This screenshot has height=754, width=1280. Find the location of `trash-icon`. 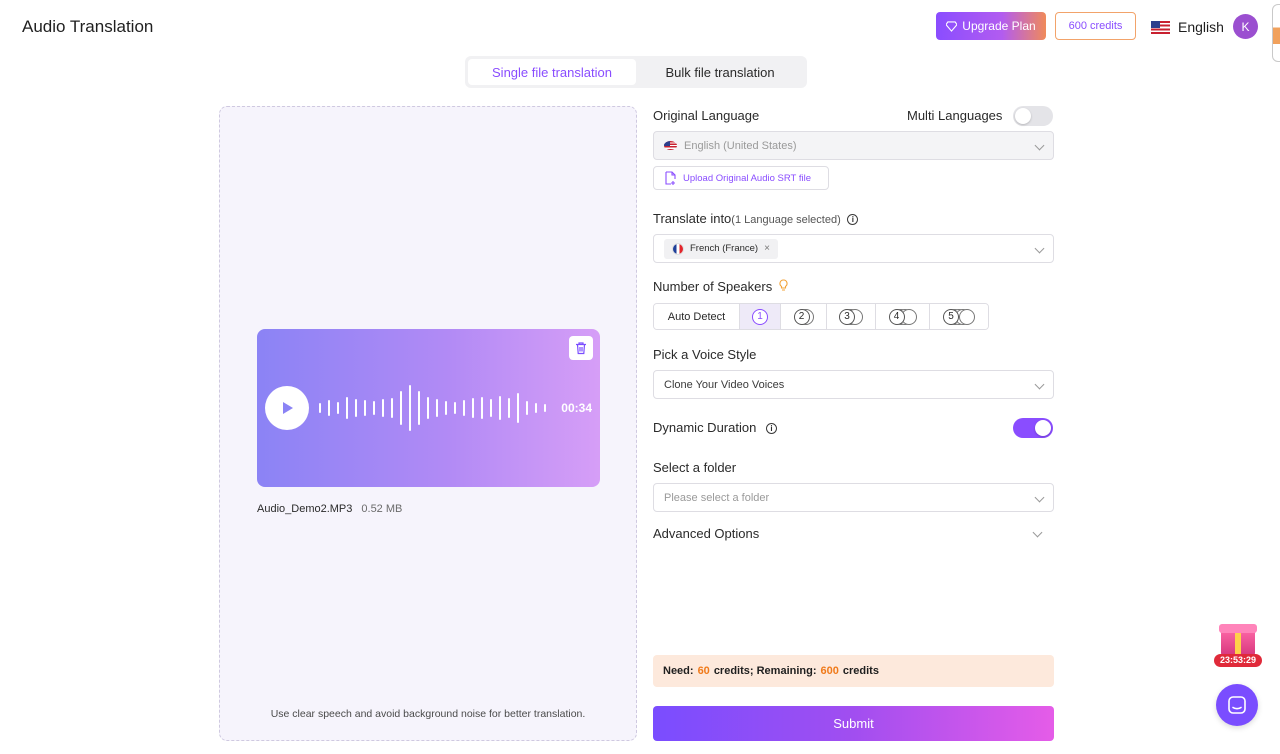

trash-icon is located at coordinates (581, 348).